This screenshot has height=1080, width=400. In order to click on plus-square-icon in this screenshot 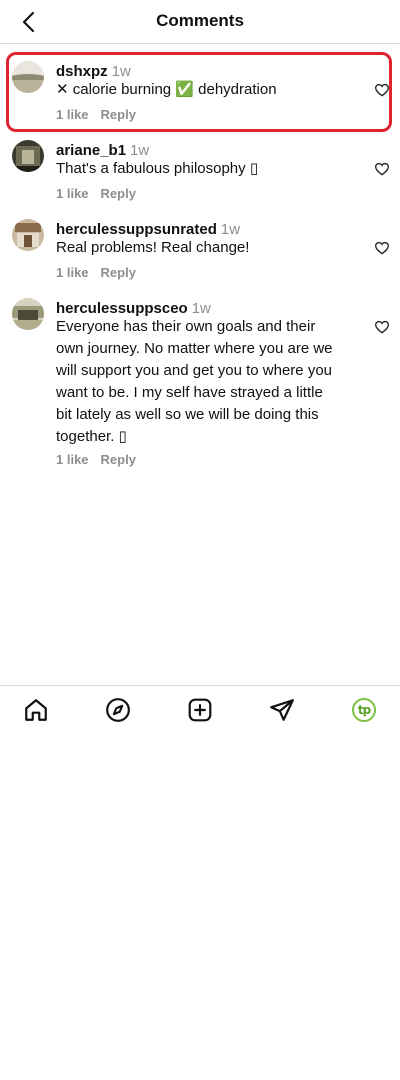, I will do `click(200, 710)`.